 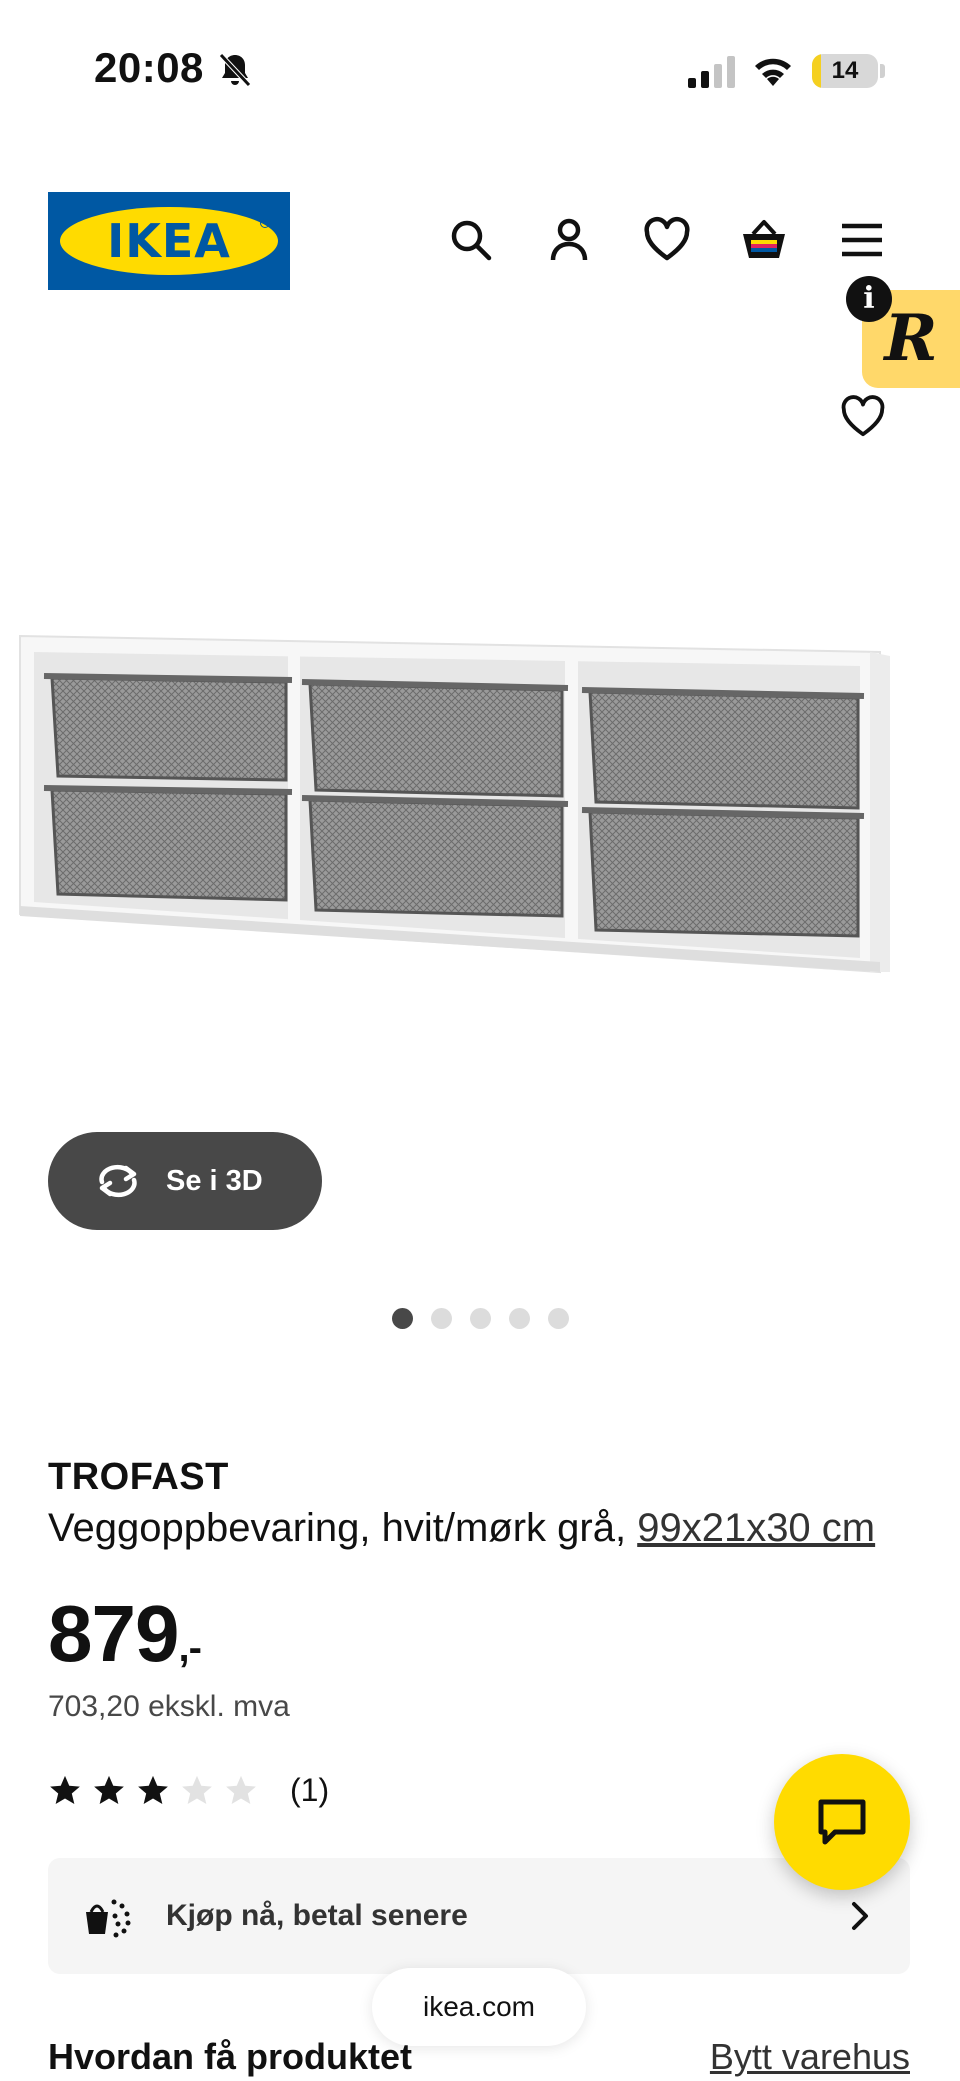 I want to click on browser-url-pill: ikea.com, so click(x=479, y=2007).